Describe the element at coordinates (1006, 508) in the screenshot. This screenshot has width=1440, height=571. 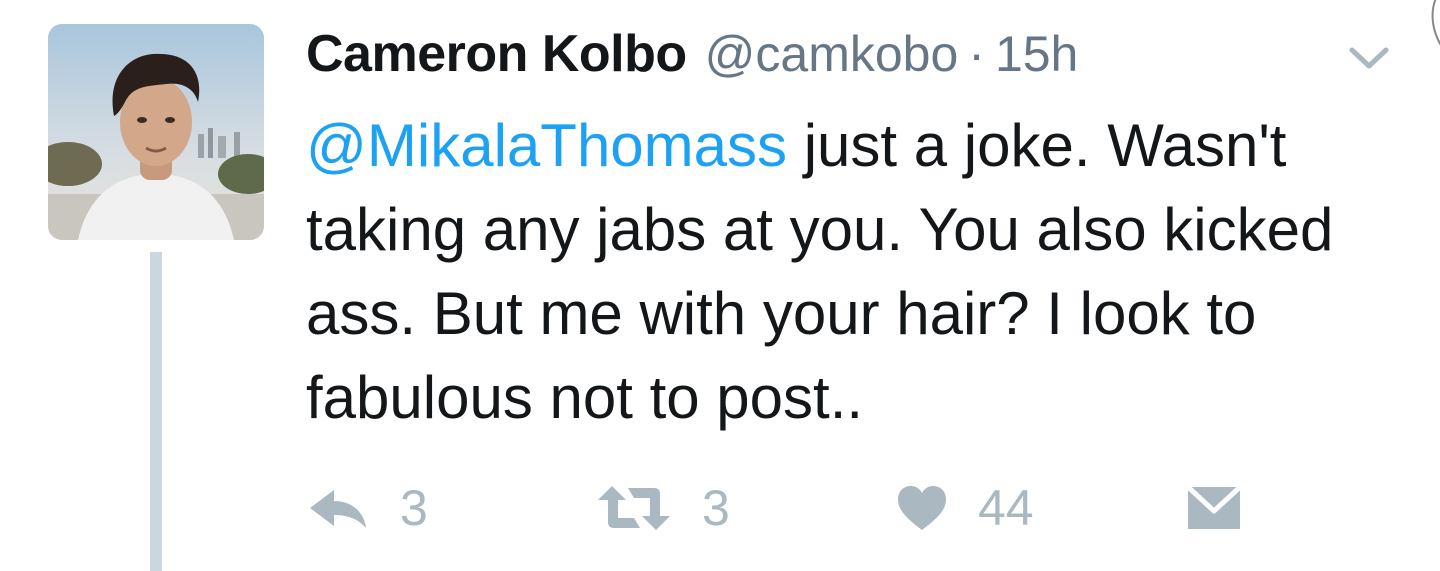
I see `like-count: 44` at that location.